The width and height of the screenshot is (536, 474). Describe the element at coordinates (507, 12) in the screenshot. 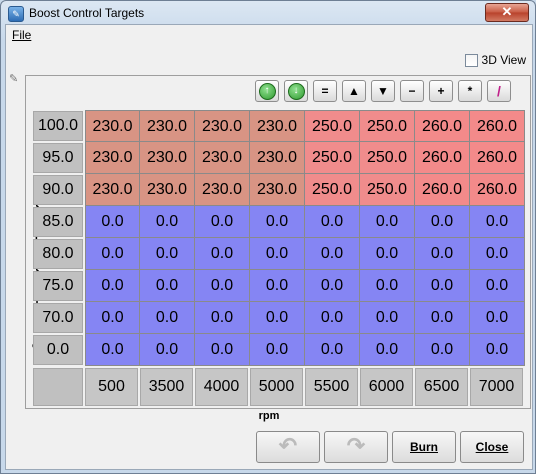

I see `window-close-button: ✕` at that location.